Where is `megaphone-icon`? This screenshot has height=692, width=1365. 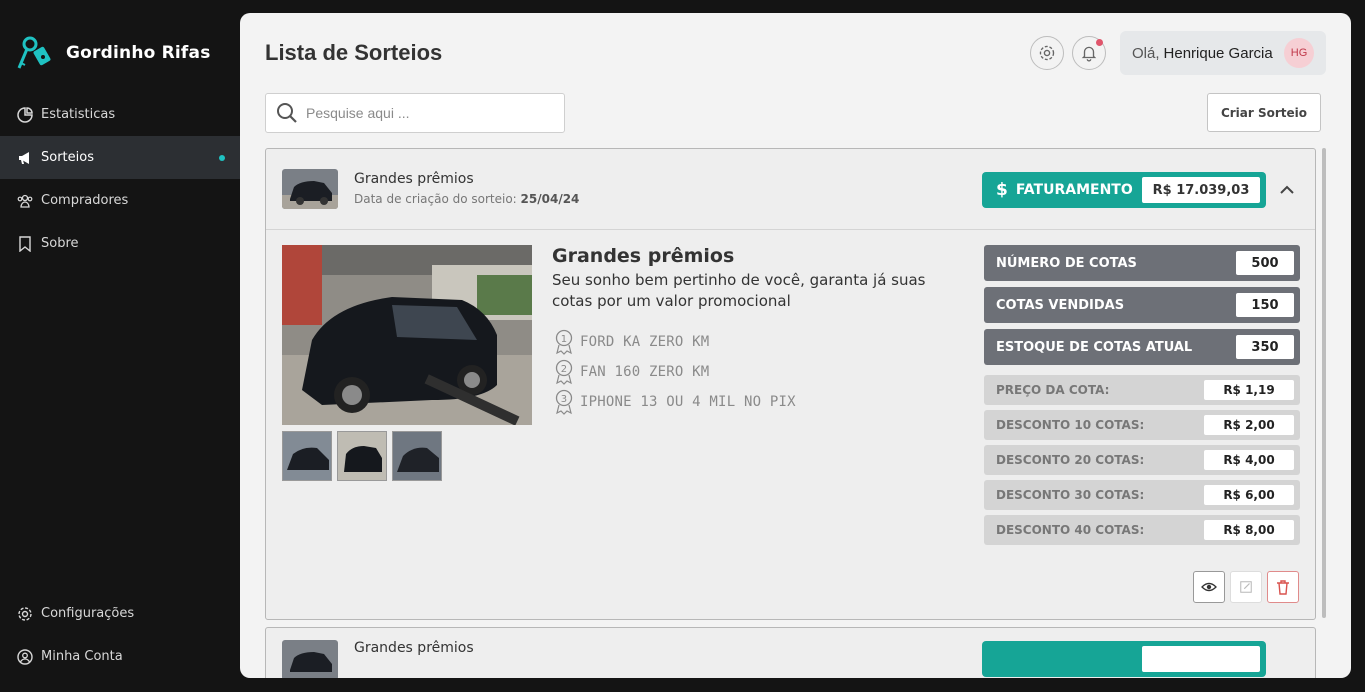
megaphone-icon is located at coordinates (24, 157).